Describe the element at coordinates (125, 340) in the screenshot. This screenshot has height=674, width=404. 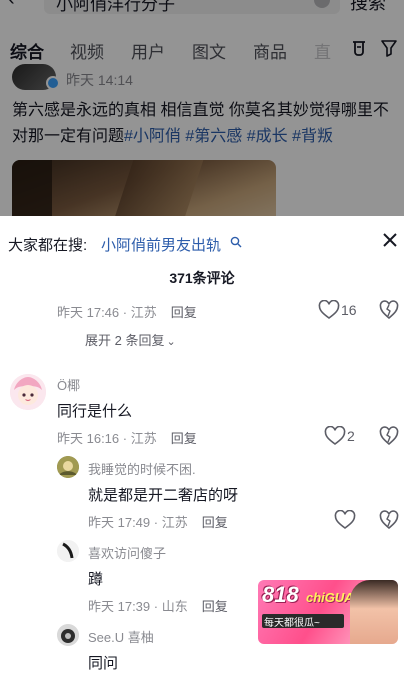
I see `expand-replies-label: 展开 2 条回复` at that location.